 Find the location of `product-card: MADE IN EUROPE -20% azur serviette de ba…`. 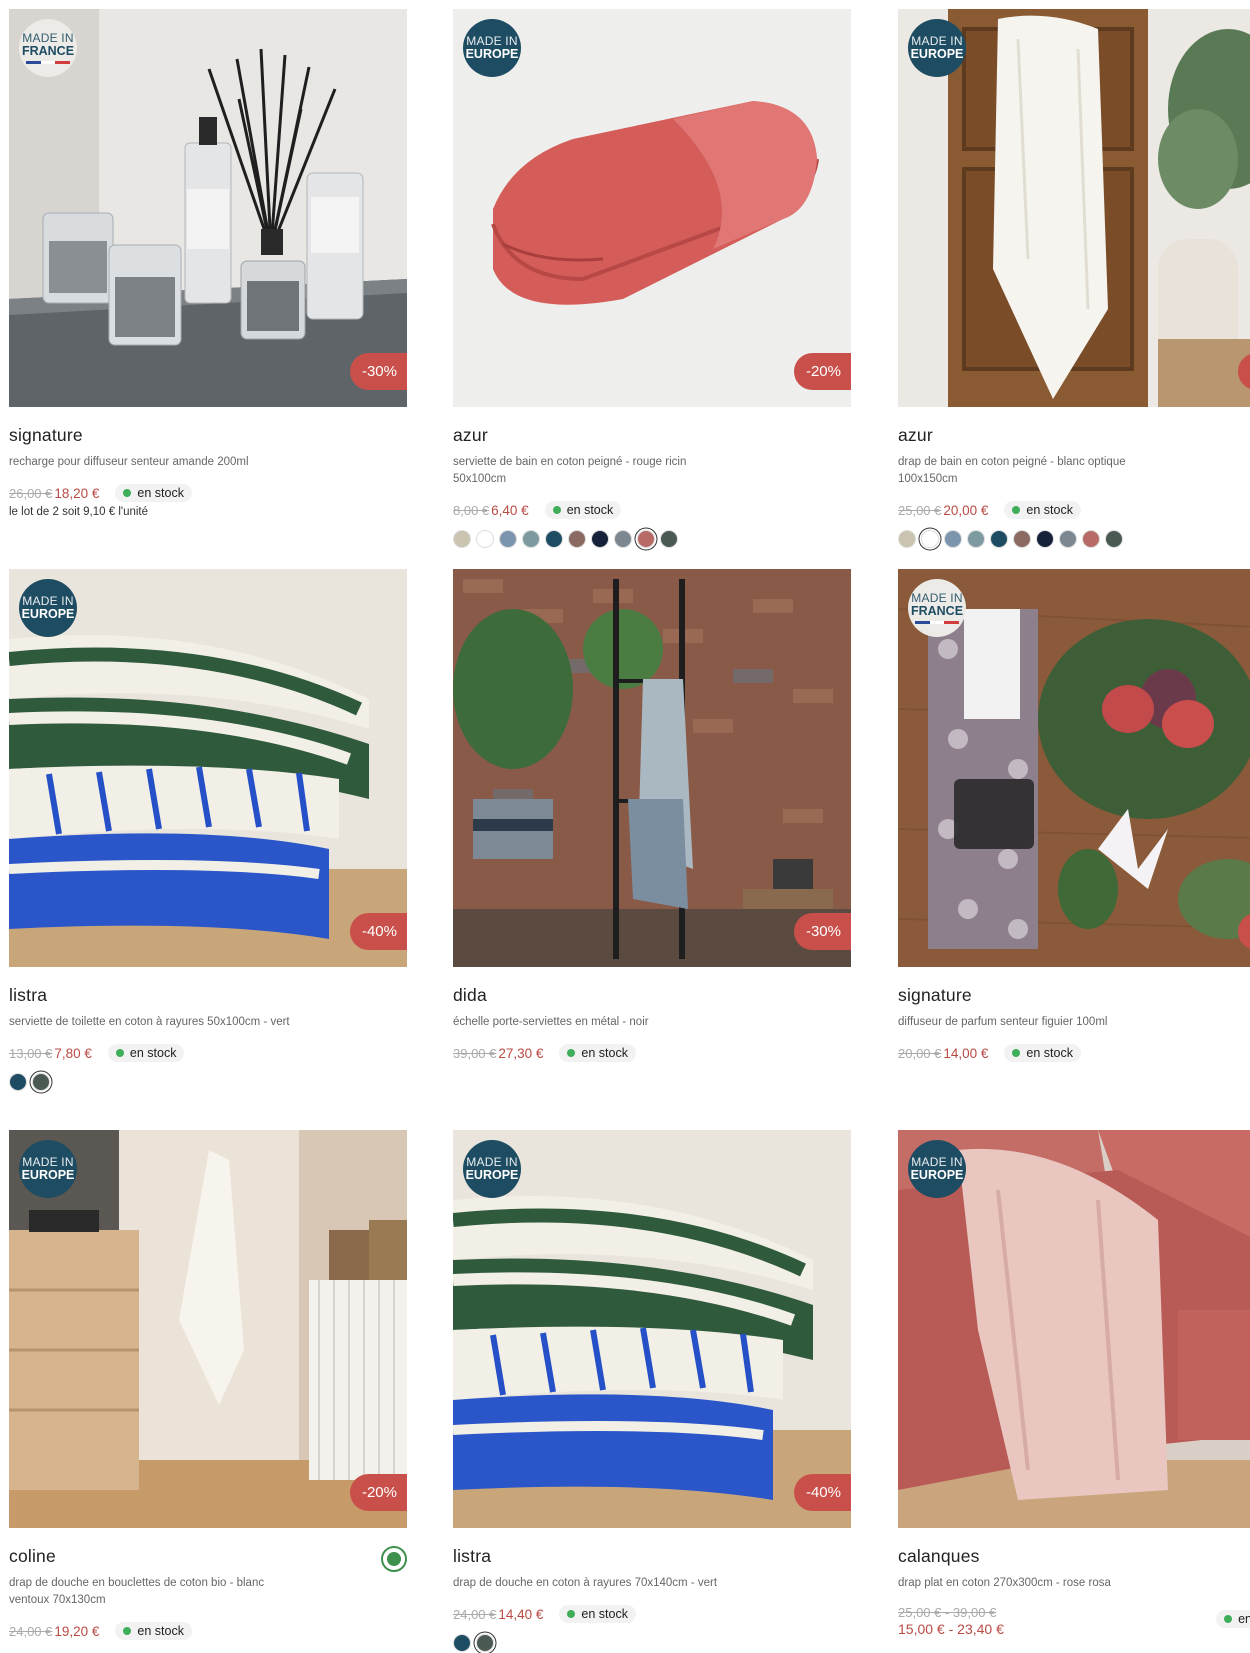

product-card: MADE IN EUROPE -20% azur serviette de ba… is located at coordinates (652, 278).